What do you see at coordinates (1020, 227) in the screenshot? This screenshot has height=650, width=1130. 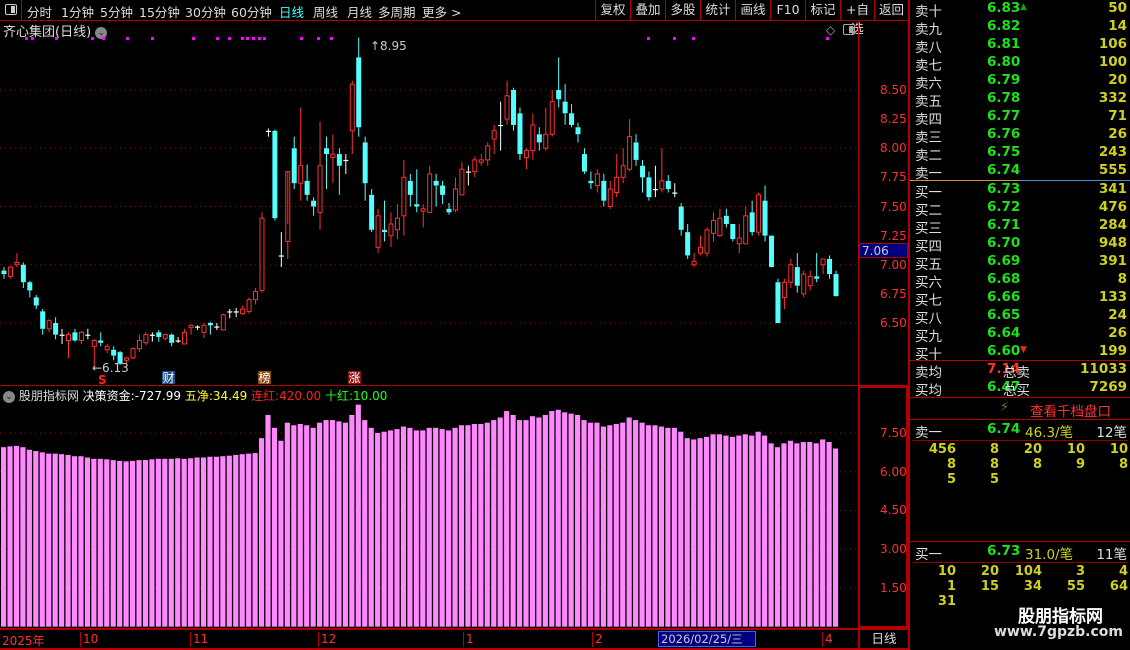 I see `bids-row: 买三 6.71 284` at bounding box center [1020, 227].